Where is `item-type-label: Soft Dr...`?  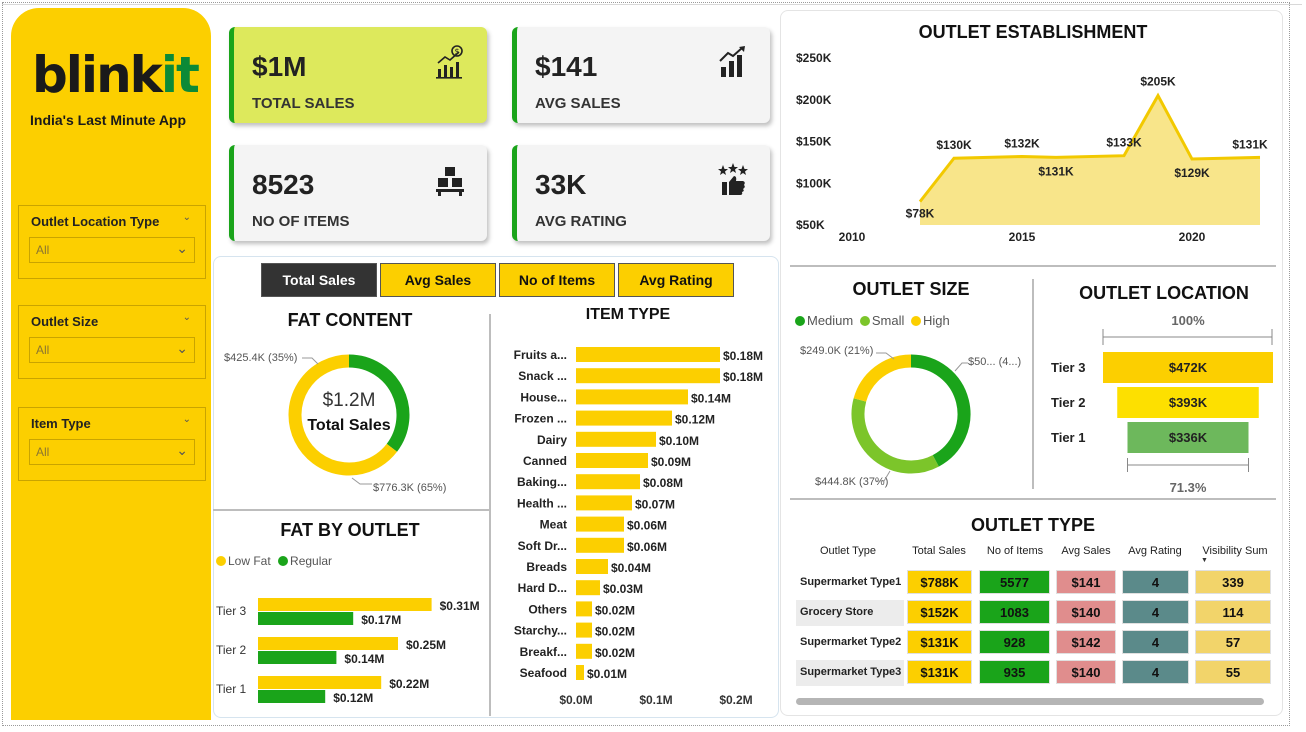
item-type-label: Soft Dr... is located at coordinates (542, 546).